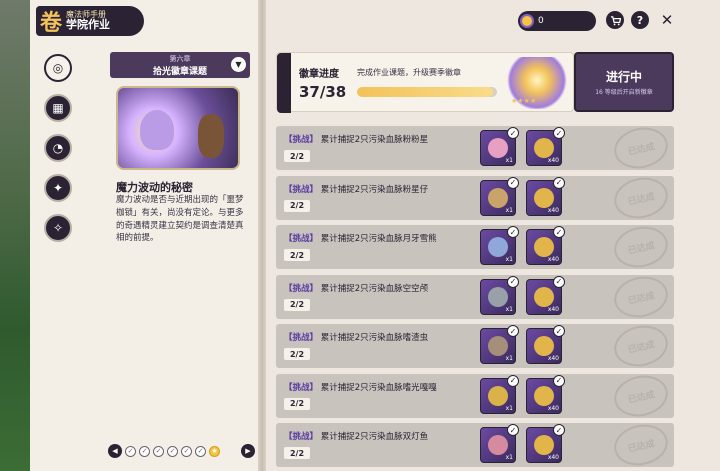 This screenshot has width=720, height=471. I want to click on task-row: 【挑战】 累计捕捉2只污染血脉嗜渣虫 2/2 ✓ x1 ✓ x40 已达成, so click(475, 346).